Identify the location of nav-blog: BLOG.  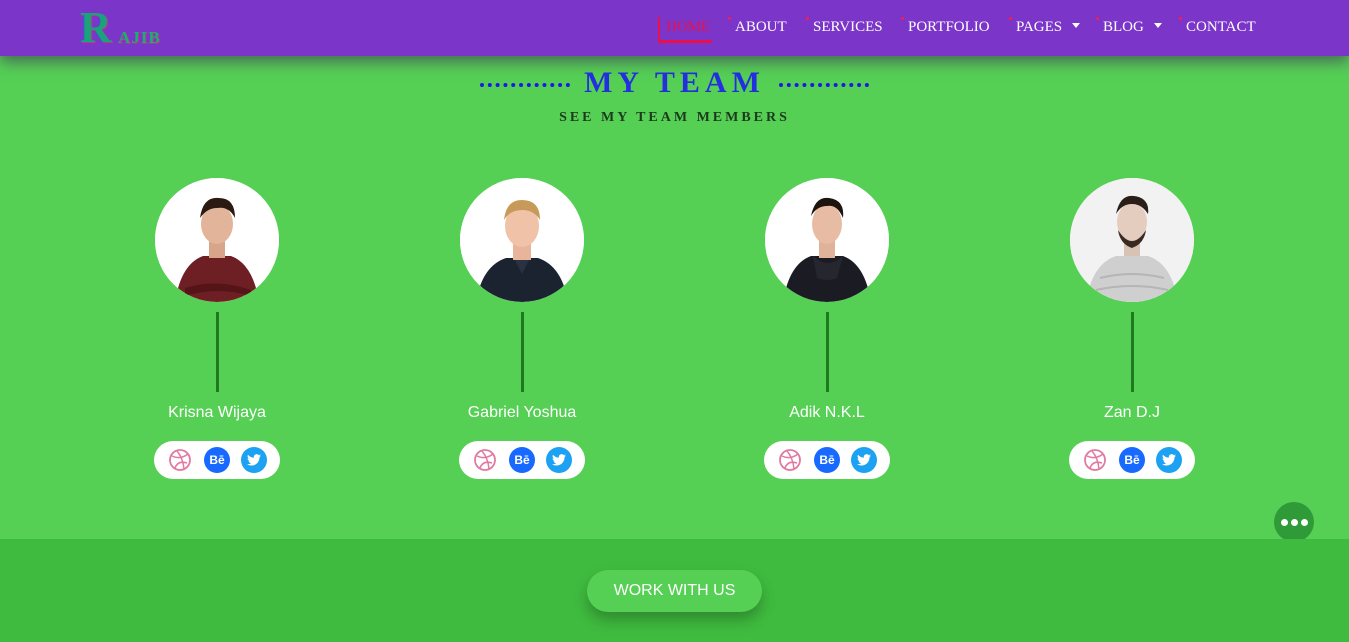
(1129, 26).